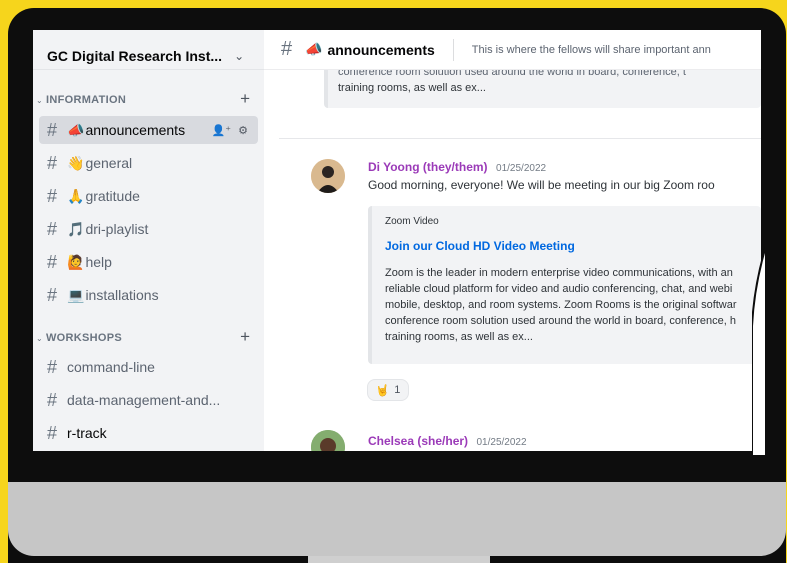 Image resolution: width=787 pixels, height=563 pixels. What do you see at coordinates (148, 99) in the screenshot?
I see `category-information: ⌄ INFORMATION +` at bounding box center [148, 99].